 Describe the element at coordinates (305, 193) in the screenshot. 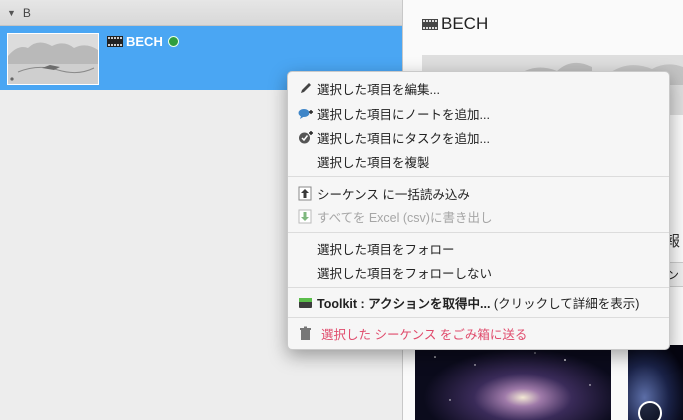

I see `upload-icon` at that location.